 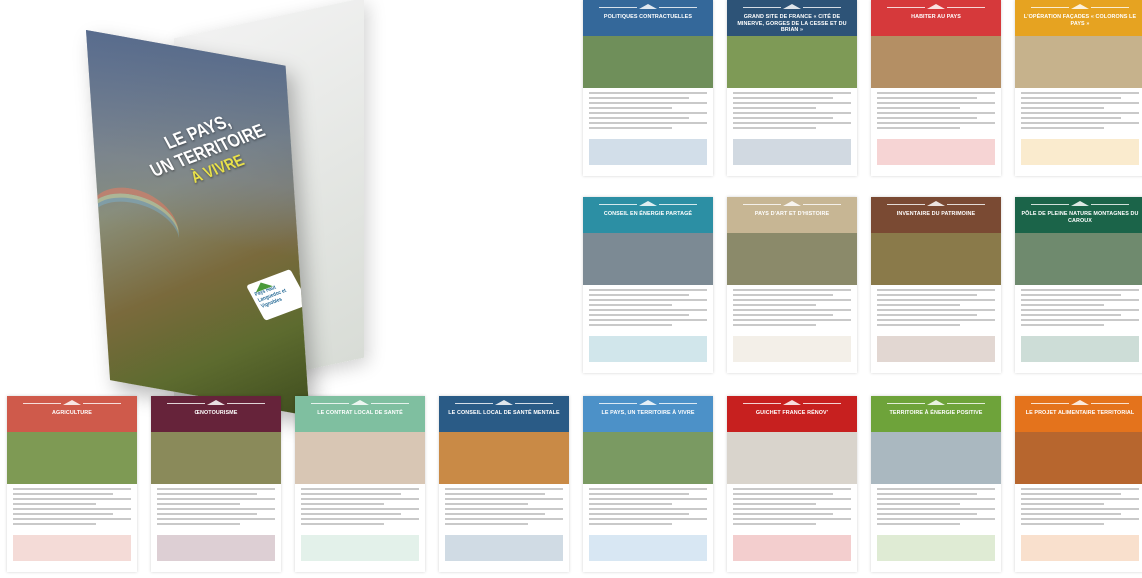 I want to click on brochure-title: LE PAYS, UN TERRITOIRE À VIVRE, so click(x=207, y=151).